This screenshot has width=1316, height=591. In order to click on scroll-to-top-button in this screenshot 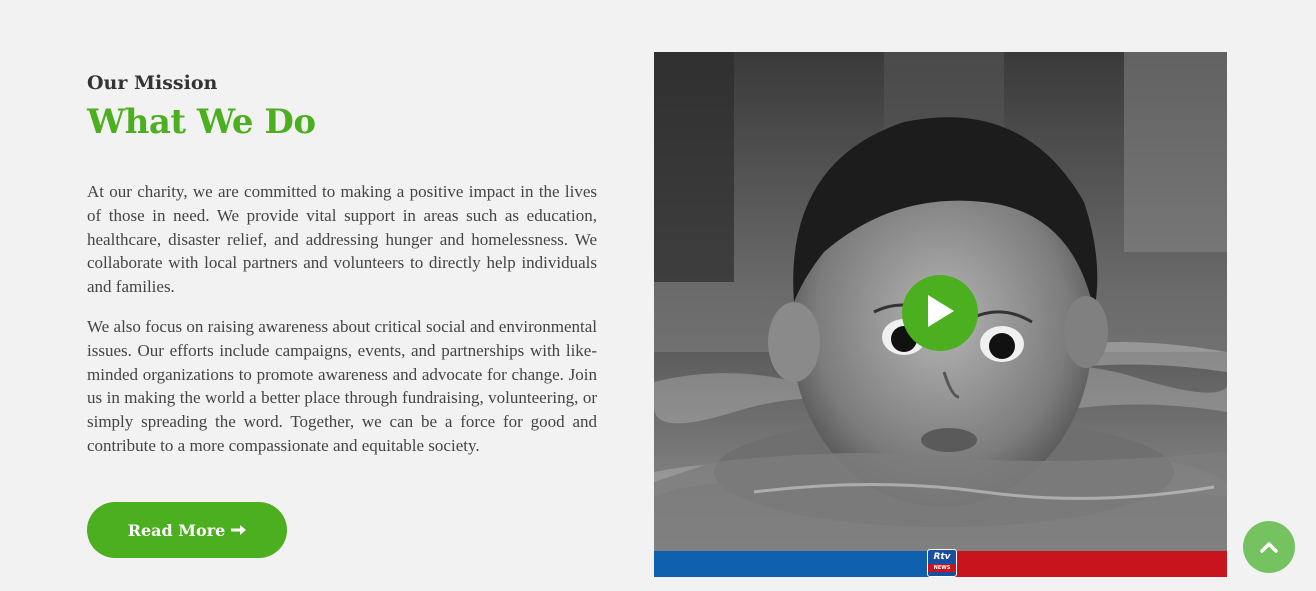, I will do `click(1269, 547)`.